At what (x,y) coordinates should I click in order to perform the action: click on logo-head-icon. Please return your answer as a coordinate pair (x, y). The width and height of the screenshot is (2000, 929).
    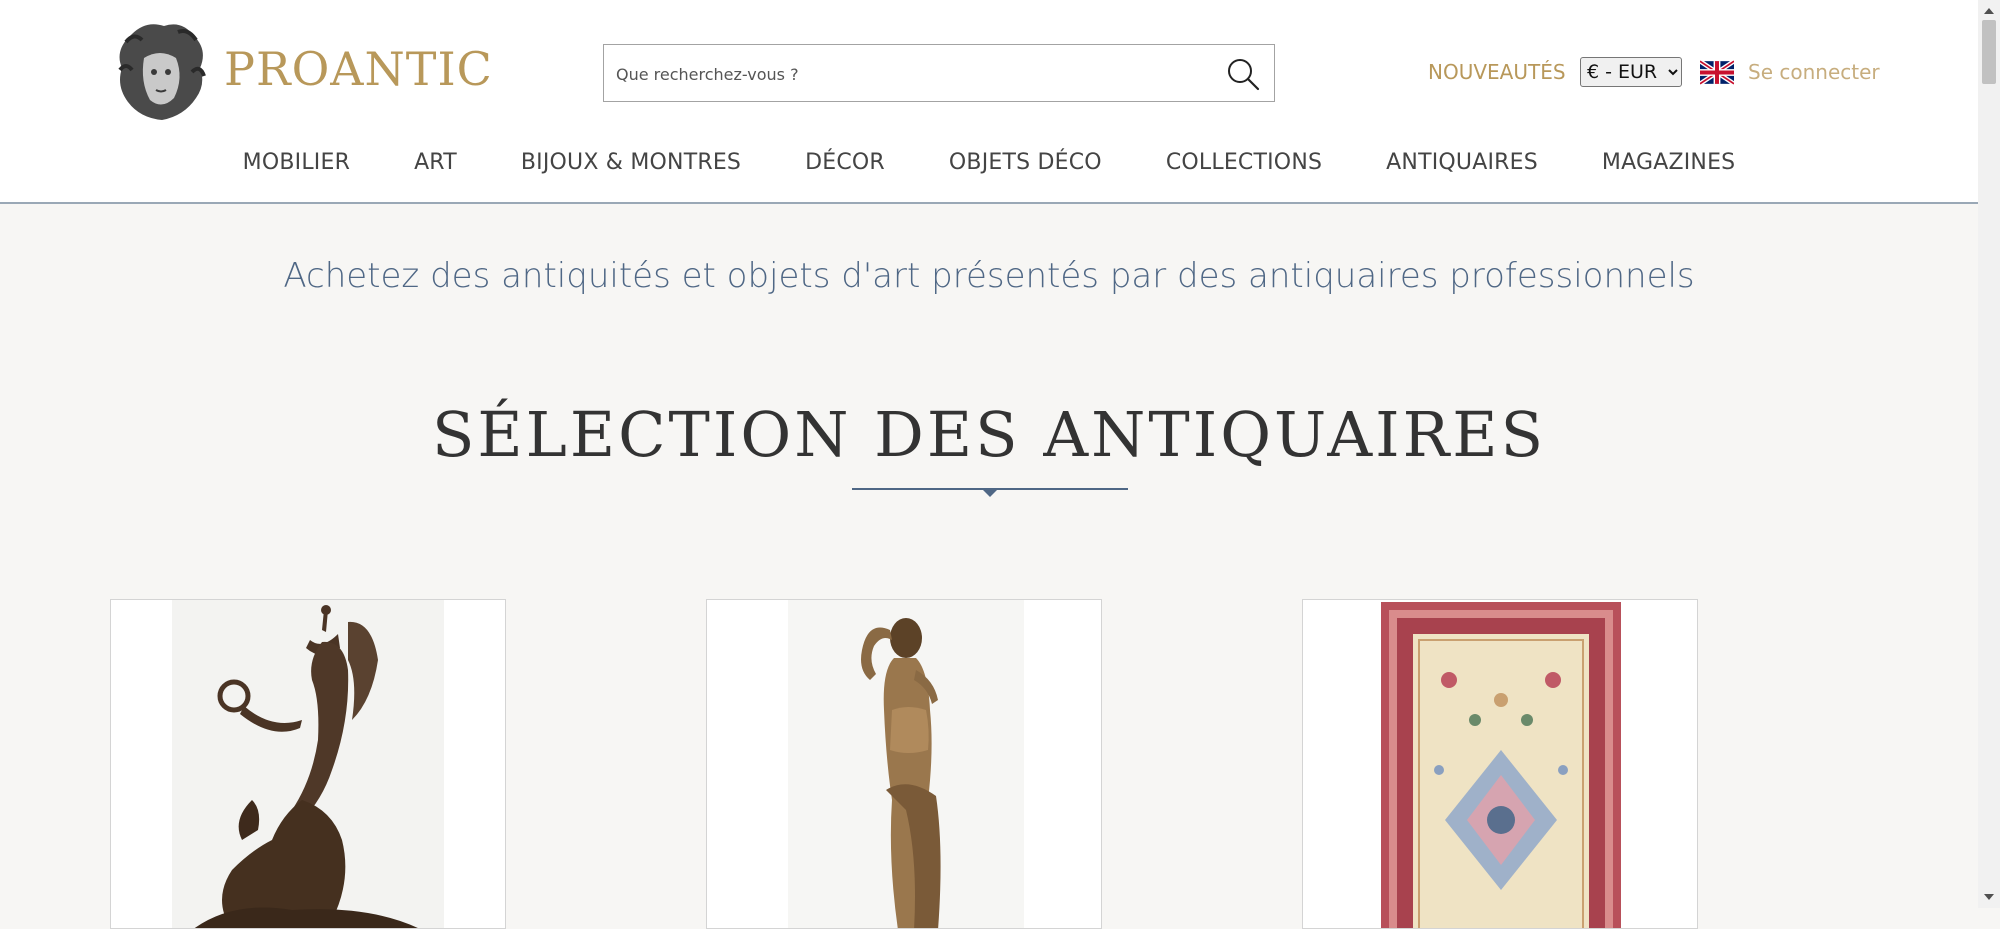
    Looking at the image, I should click on (162, 72).